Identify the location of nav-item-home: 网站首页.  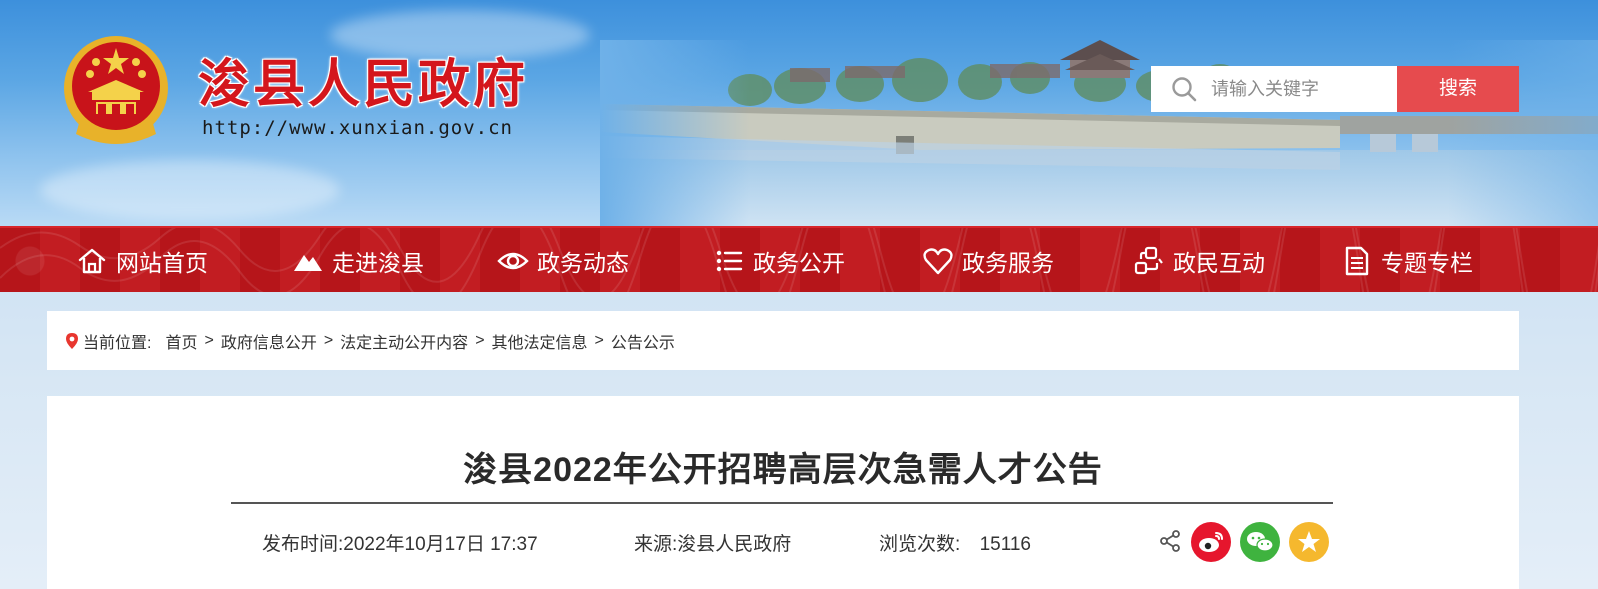
(142, 261).